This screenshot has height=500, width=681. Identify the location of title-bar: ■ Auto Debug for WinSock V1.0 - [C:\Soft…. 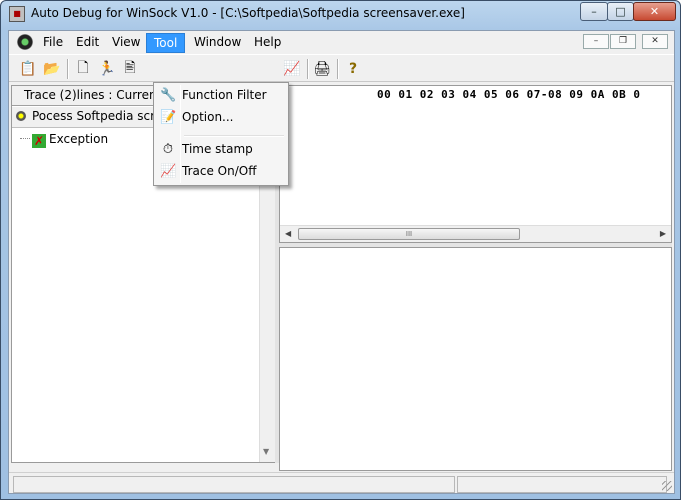
(340, 14).